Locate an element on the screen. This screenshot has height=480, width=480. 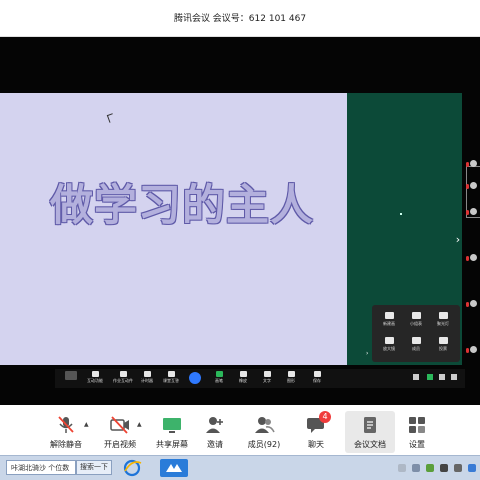
slides-icon is located at coordinates (71, 375).